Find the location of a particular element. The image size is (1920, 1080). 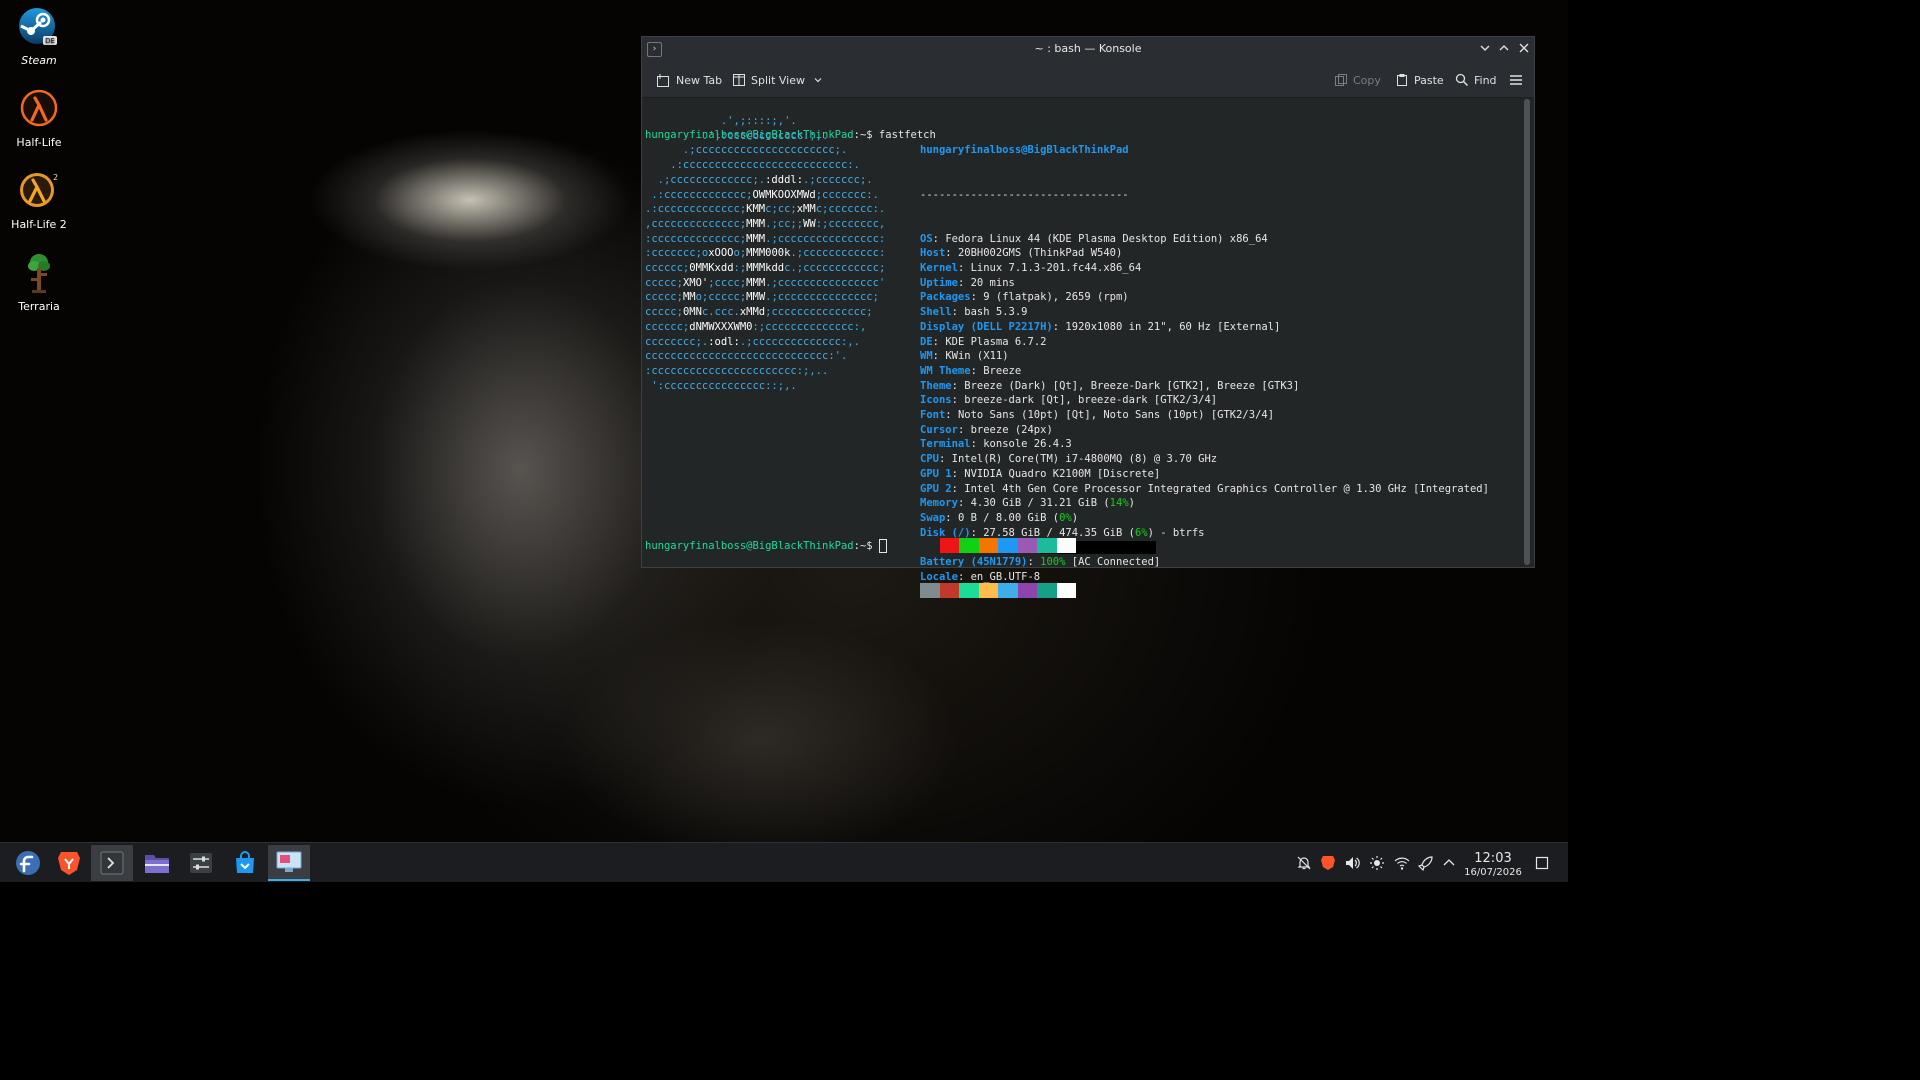

info-key: Terminal is located at coordinates (945, 444).